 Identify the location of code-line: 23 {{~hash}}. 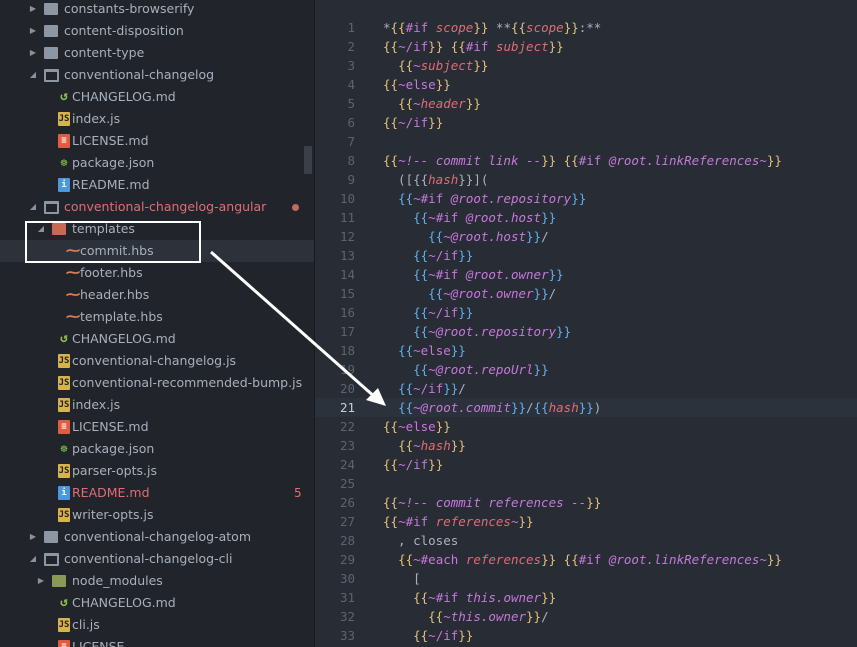
(586, 445).